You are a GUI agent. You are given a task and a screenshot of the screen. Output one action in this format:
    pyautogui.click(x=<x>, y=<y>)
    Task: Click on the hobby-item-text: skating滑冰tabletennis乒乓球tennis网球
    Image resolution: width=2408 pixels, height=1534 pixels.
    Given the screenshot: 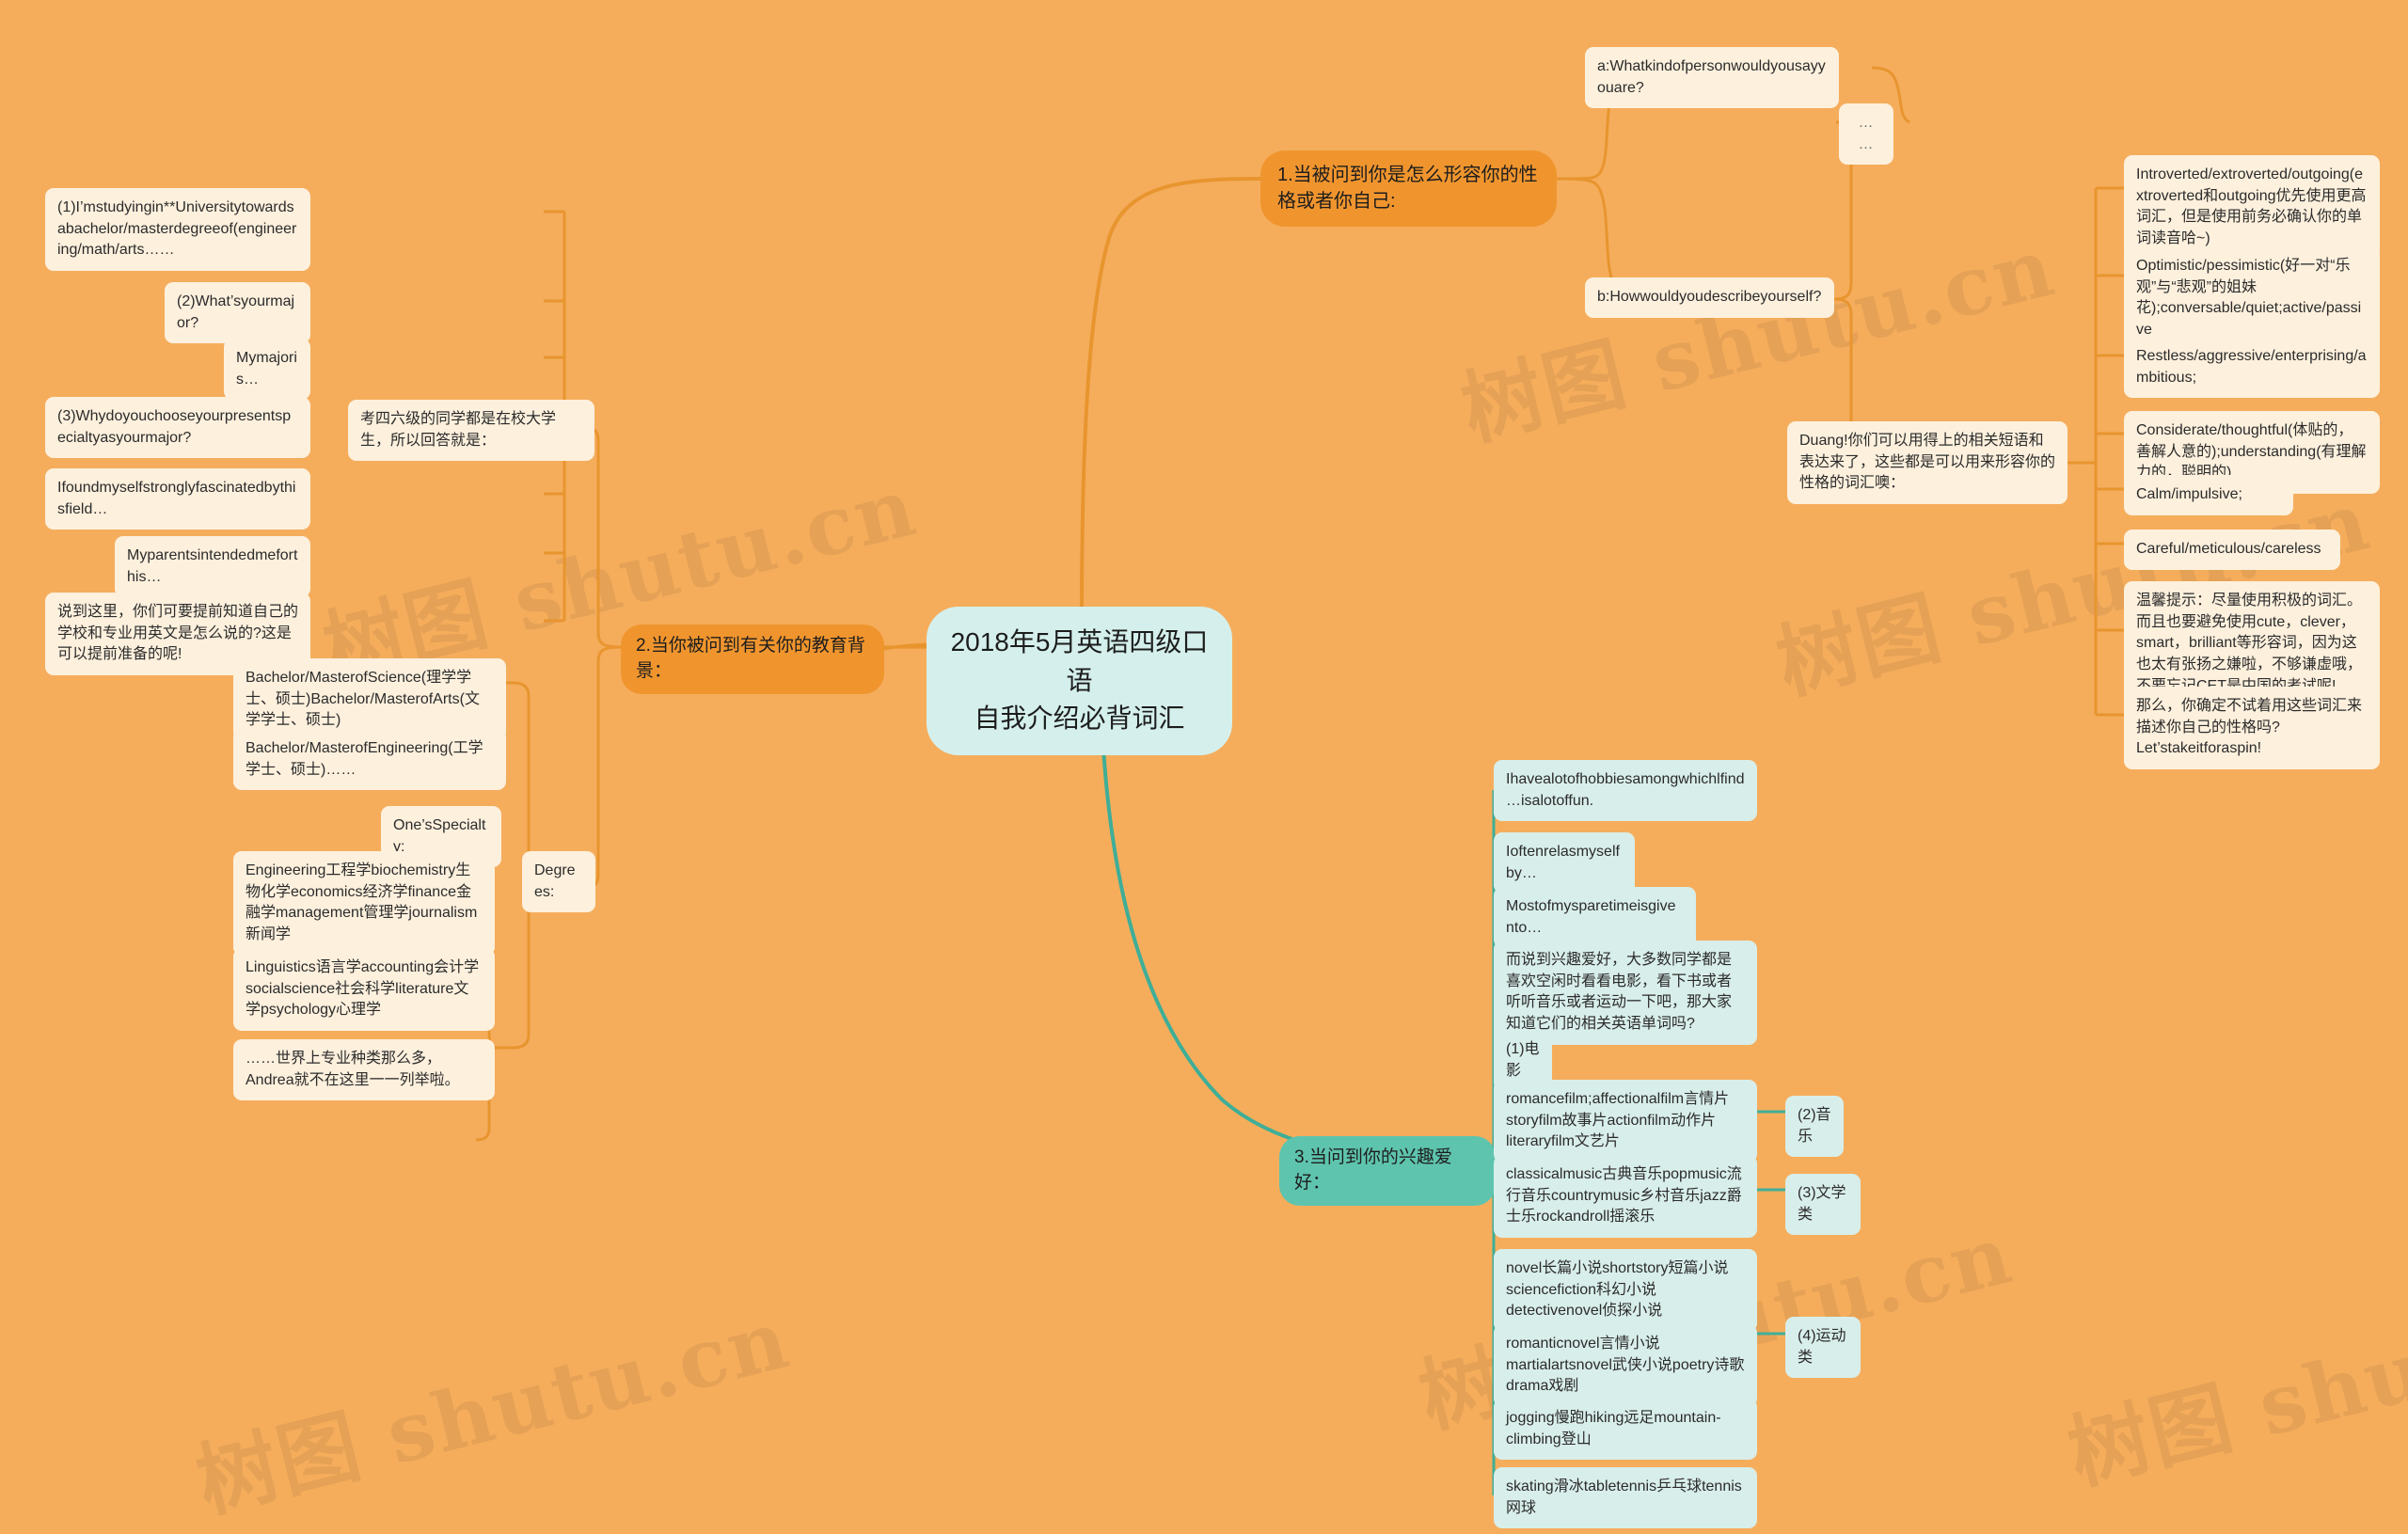 What is the action you would take?
    pyautogui.click(x=1624, y=1497)
    